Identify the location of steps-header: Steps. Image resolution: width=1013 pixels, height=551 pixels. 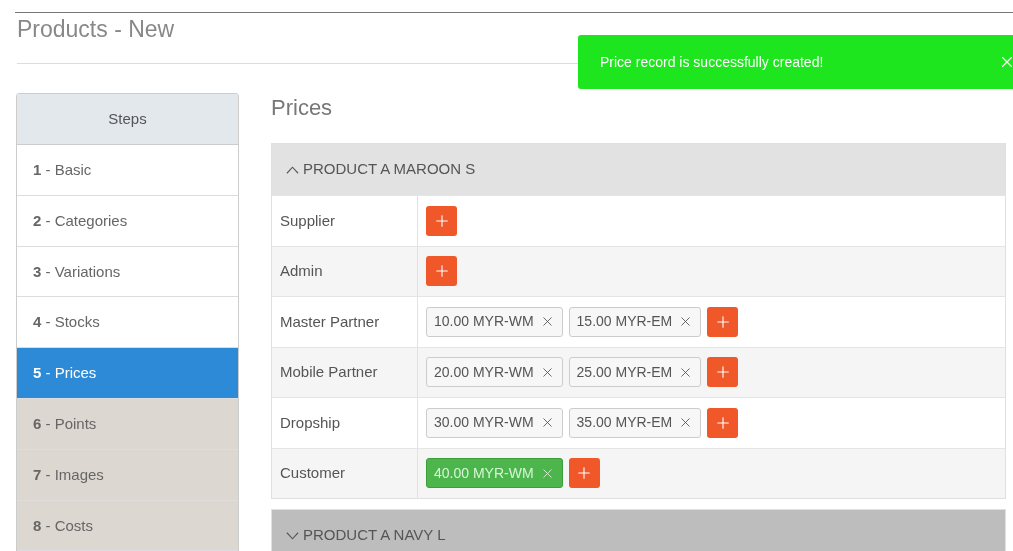
(127, 119).